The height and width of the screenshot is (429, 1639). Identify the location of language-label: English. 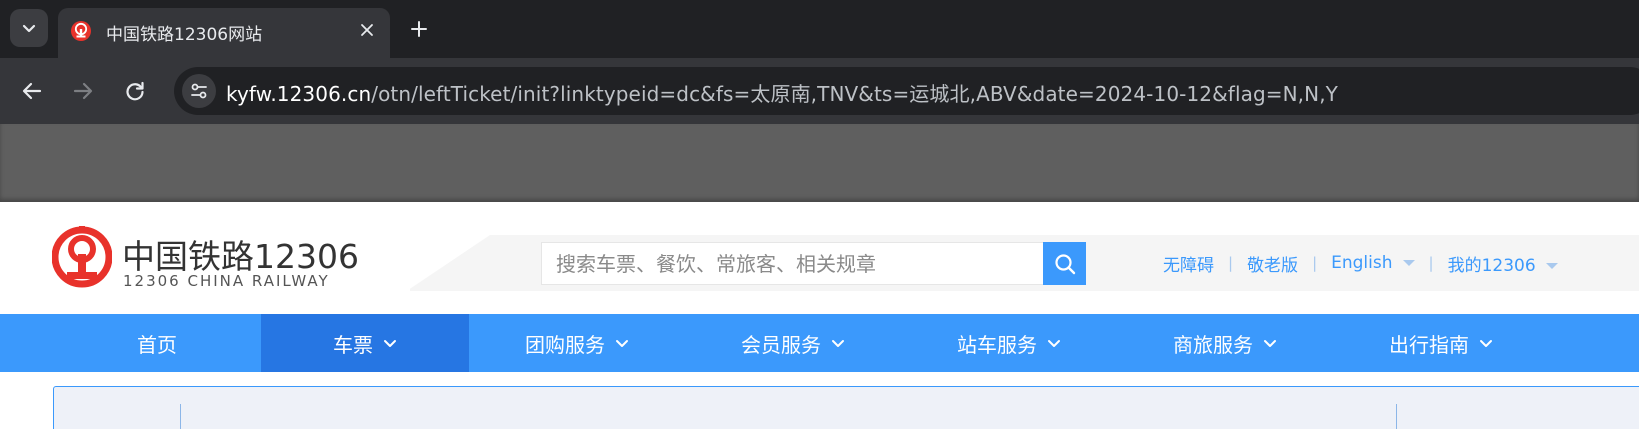
(1362, 263).